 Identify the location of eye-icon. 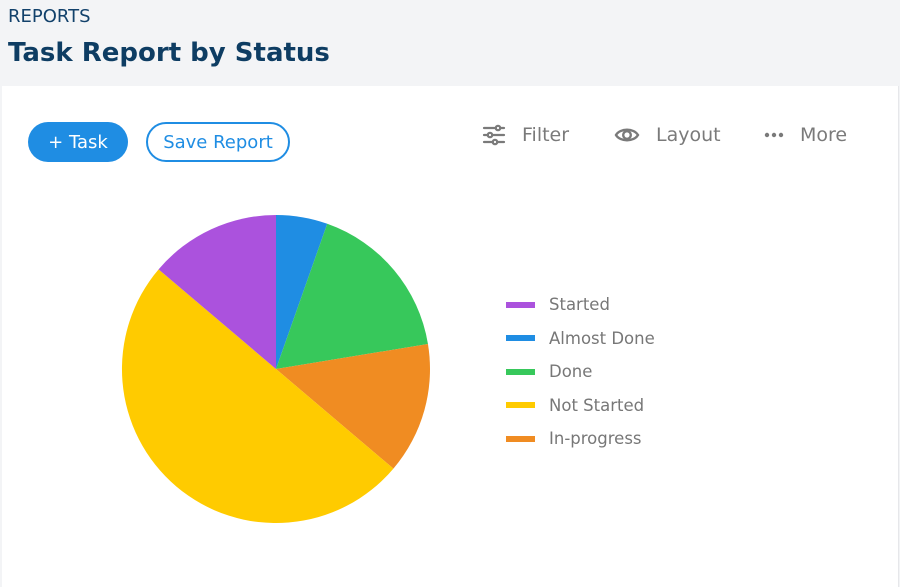
(627, 135).